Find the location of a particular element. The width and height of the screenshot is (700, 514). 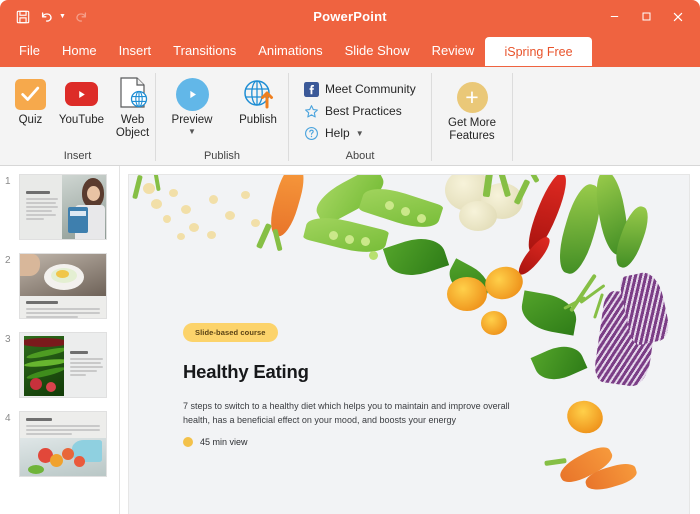

ribbon-group-insert: Quiz YouTube Web Object Insert is located at coordinates (77, 116).